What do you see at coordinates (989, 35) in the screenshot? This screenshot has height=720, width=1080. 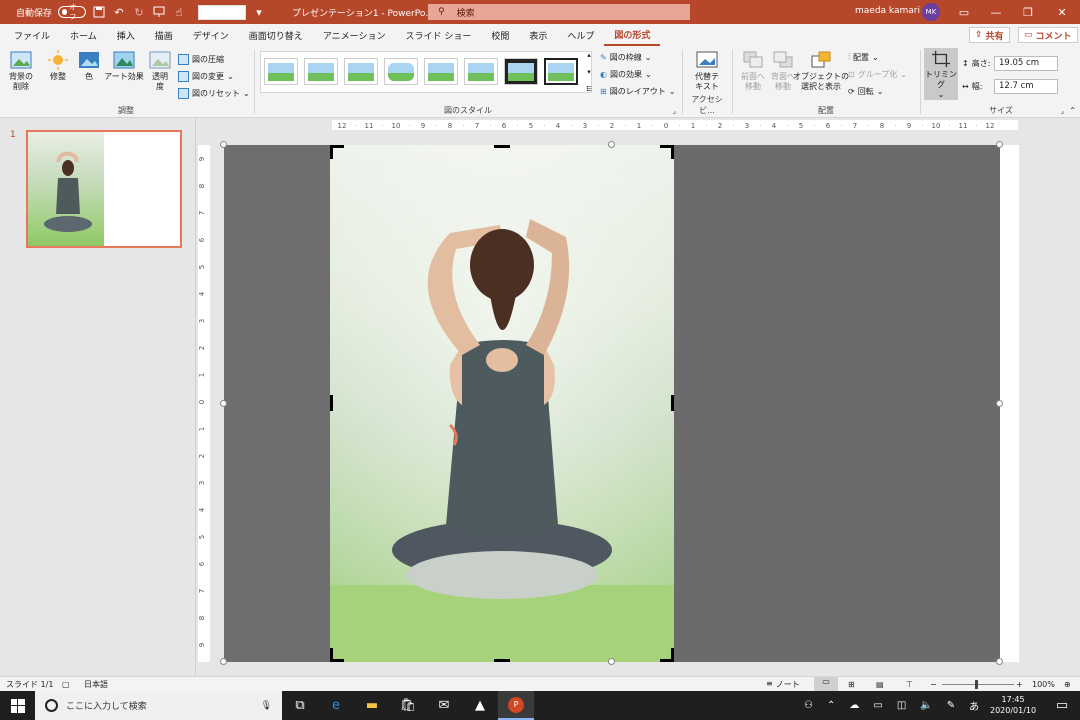 I see `share-button: ⇪ 共有` at bounding box center [989, 35].